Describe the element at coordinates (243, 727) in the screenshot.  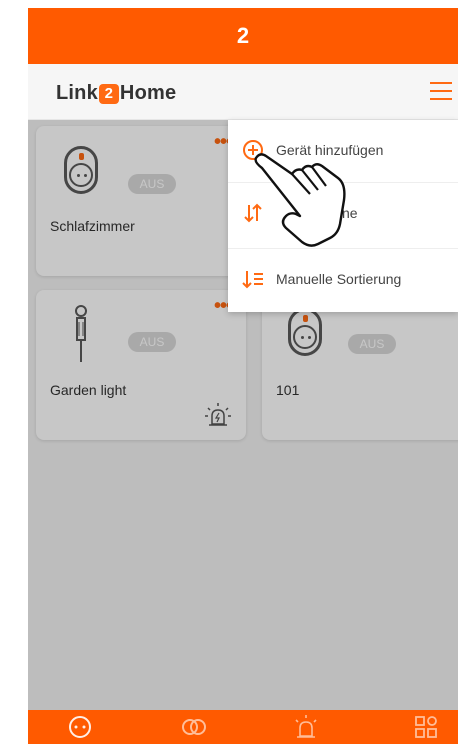
I see `bottom-tab-bar` at that location.